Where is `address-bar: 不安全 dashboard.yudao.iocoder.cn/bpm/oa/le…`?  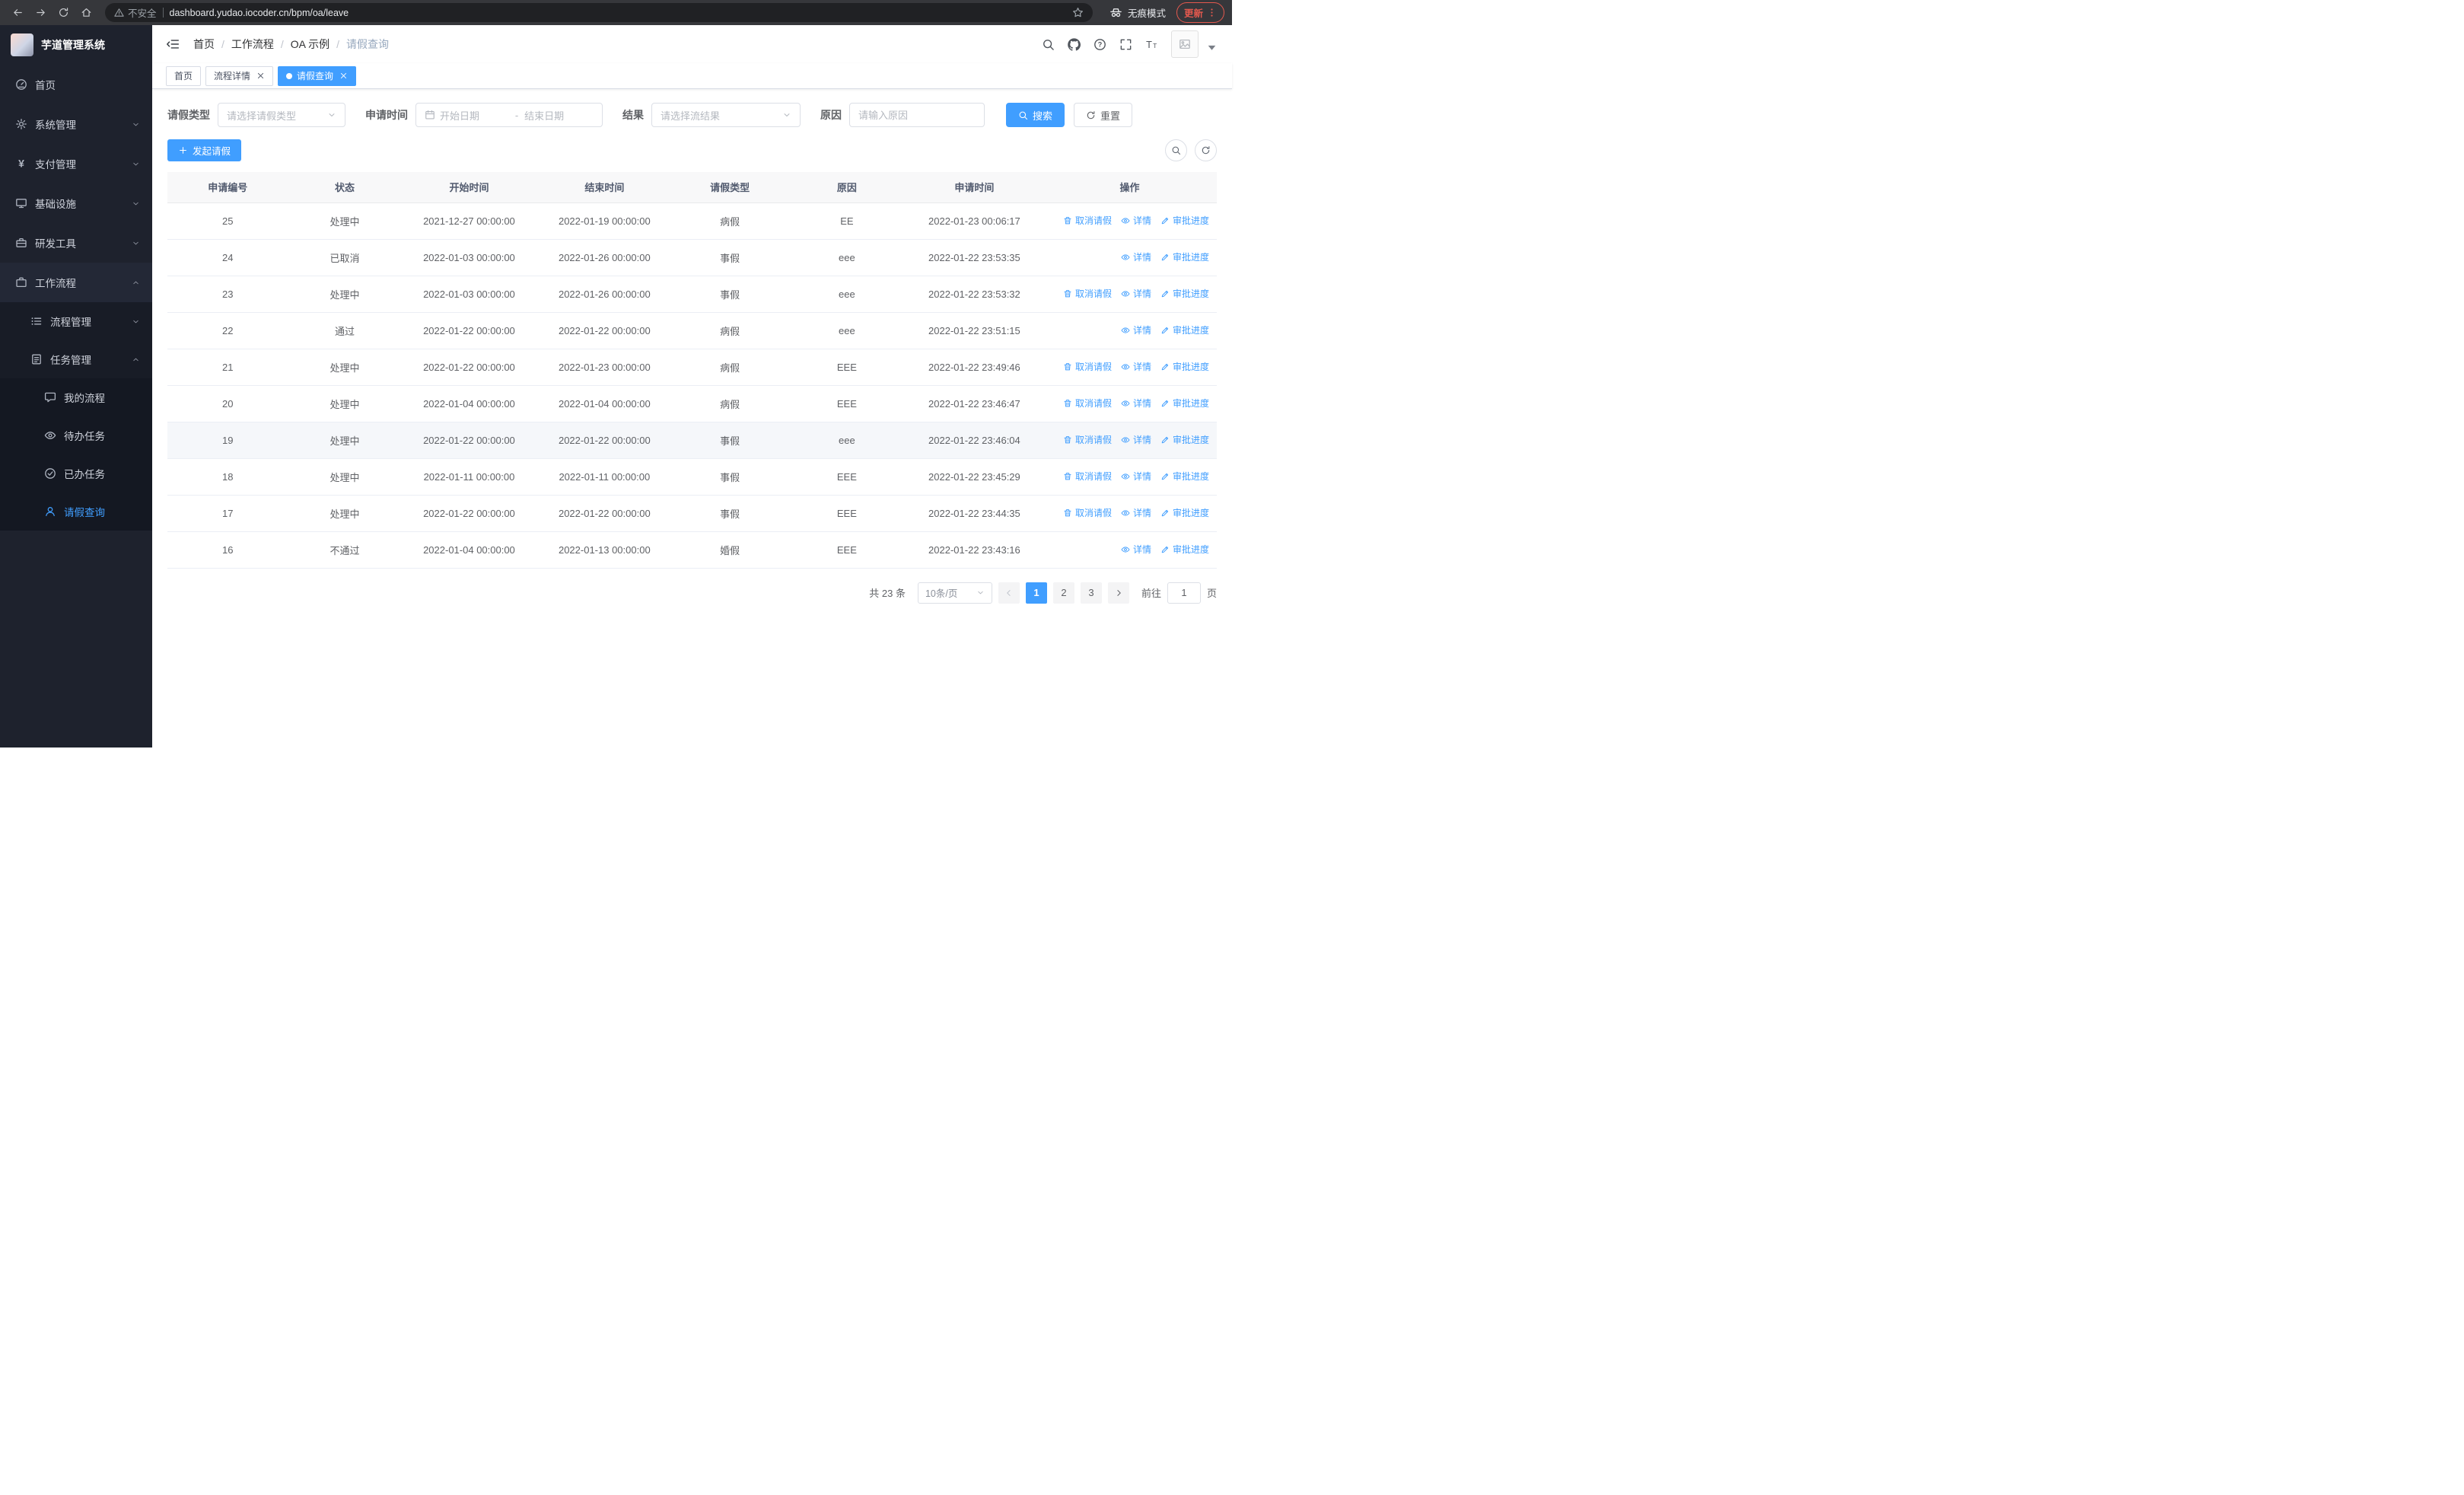
address-bar: 不安全 dashboard.yudao.iocoder.cn/bpm/oa/le… is located at coordinates (599, 13).